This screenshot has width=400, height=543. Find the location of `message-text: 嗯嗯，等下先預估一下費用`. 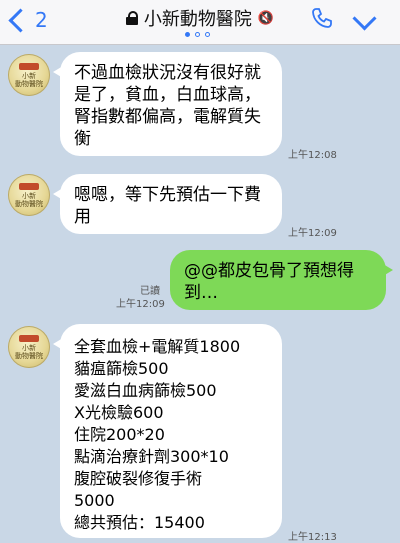

message-text: 嗯嗯，等下先預估一下費用 is located at coordinates (167, 206).